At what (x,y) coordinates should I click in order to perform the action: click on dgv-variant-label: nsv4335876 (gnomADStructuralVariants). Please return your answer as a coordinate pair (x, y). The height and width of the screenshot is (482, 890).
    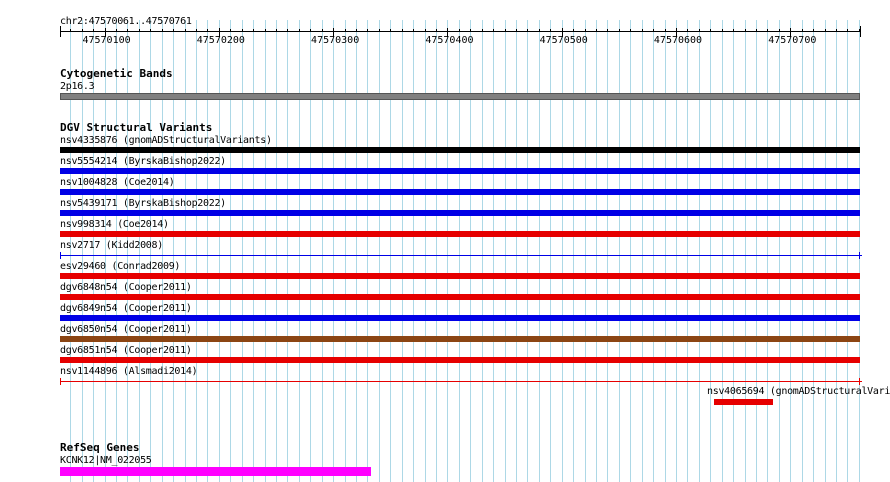
    Looking at the image, I should click on (166, 140).